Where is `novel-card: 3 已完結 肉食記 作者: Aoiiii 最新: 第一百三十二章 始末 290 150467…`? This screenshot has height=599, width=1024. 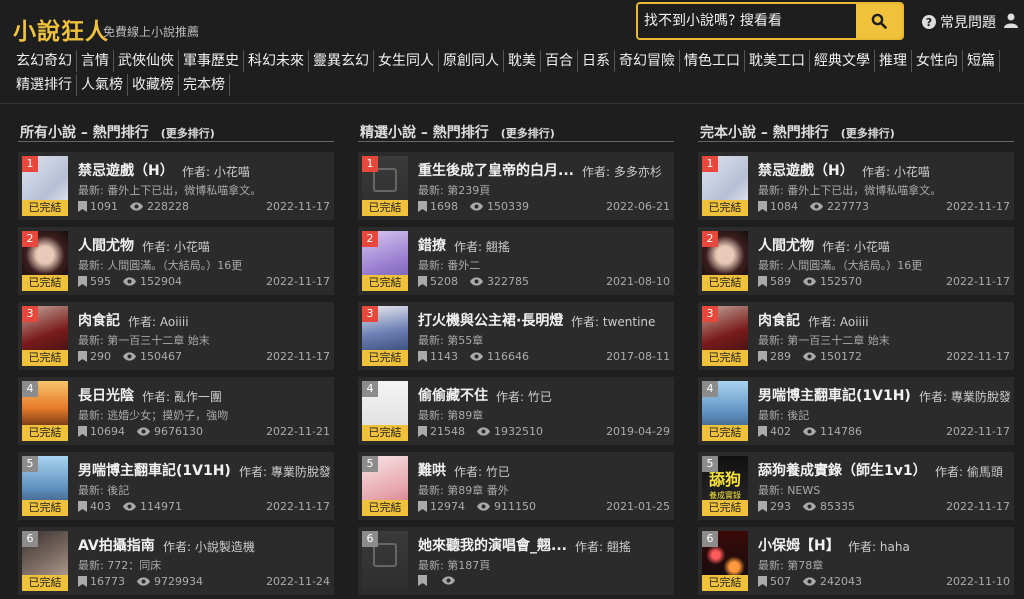
novel-card: 3 已完結 肉食記 作者: Aoiiii 最新: 第一百三十二章 始末 290 150467… is located at coordinates (176, 336).